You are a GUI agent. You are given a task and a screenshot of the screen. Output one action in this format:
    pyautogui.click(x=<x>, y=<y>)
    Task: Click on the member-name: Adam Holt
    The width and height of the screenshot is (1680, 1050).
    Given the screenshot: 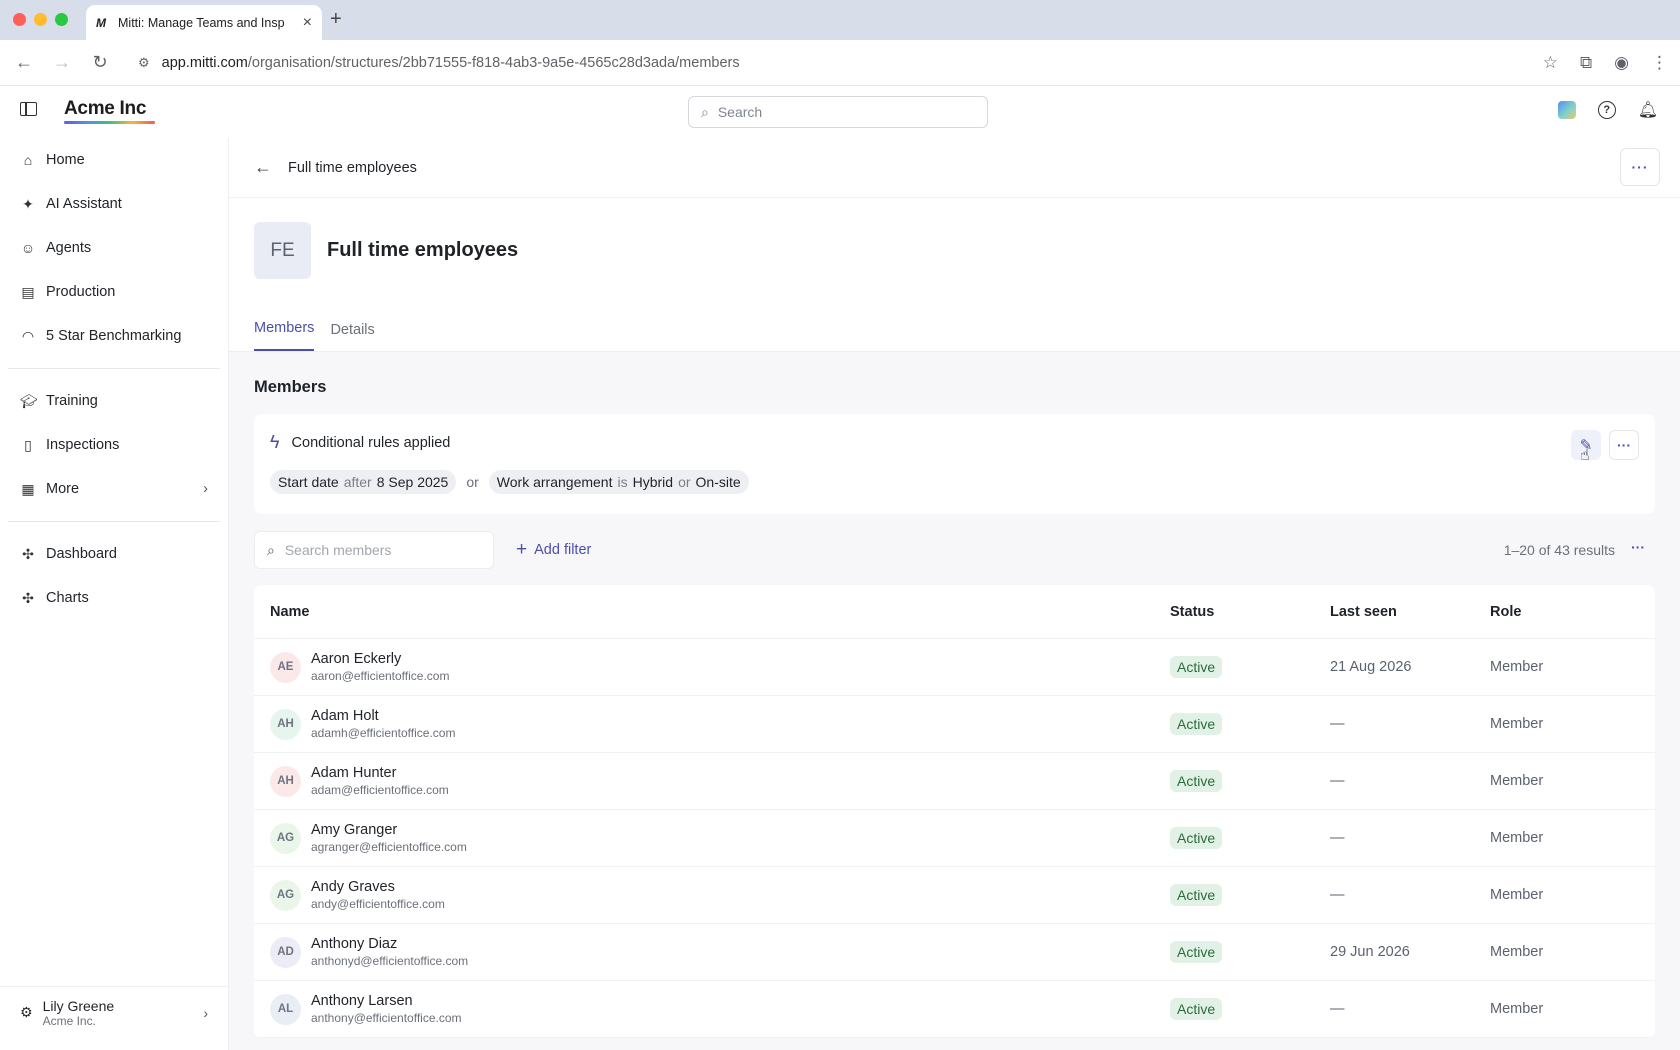 What is the action you would take?
    pyautogui.click(x=383, y=716)
    